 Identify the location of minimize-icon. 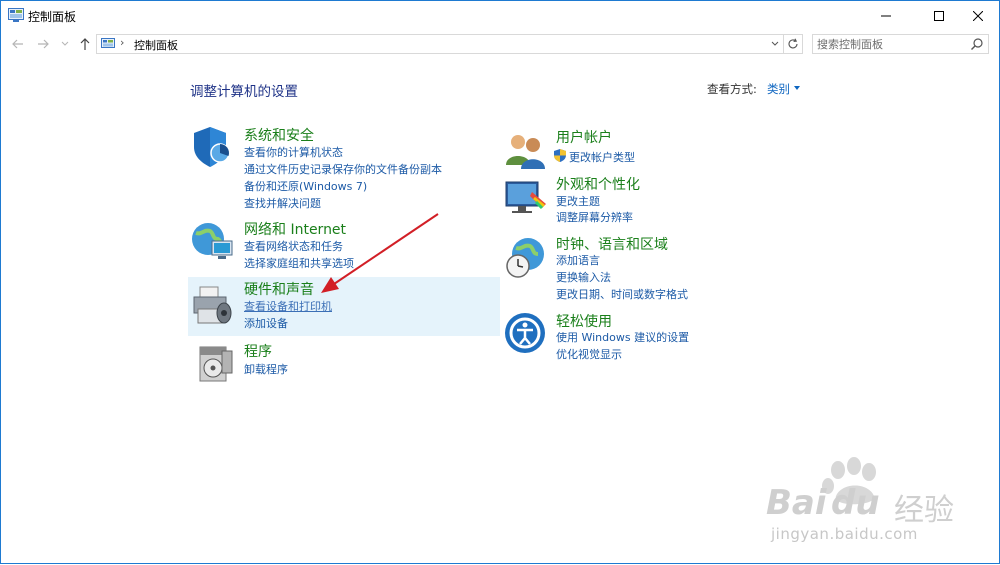
(886, 16).